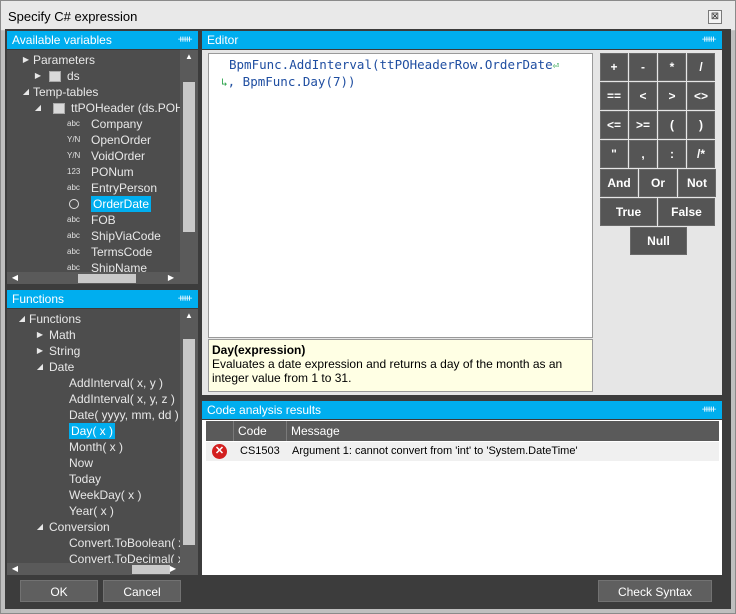 This screenshot has width=736, height=614. Describe the element at coordinates (66, 92) in the screenshot. I see `tree-item-label: Temp-tables` at that location.